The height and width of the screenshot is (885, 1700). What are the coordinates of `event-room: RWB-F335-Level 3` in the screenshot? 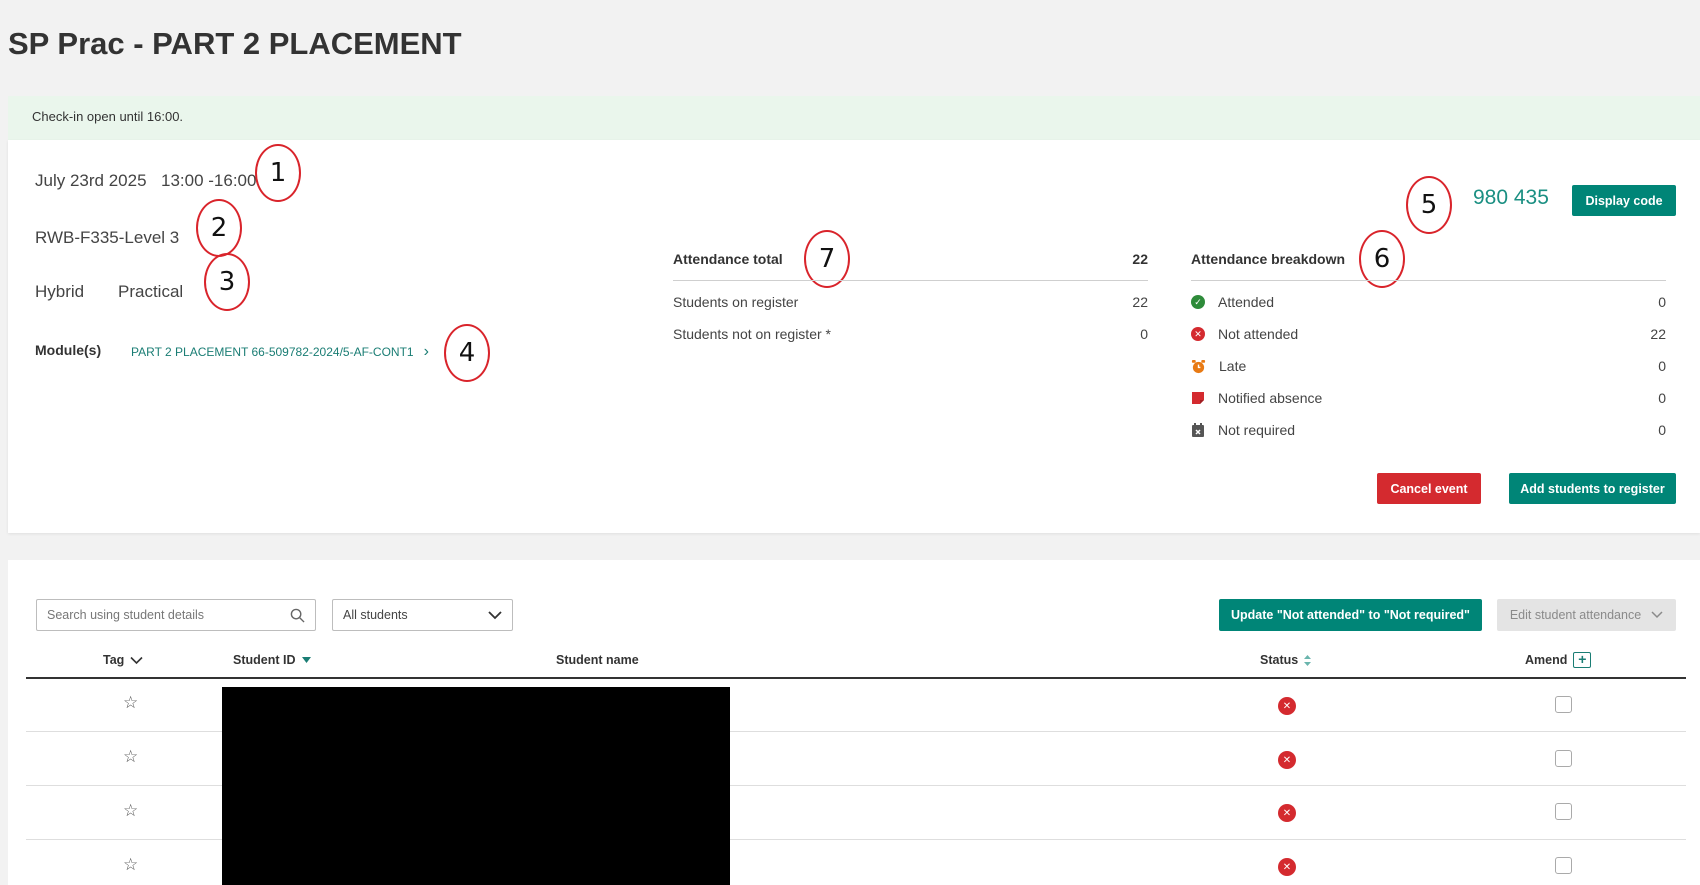 It's located at (107, 237).